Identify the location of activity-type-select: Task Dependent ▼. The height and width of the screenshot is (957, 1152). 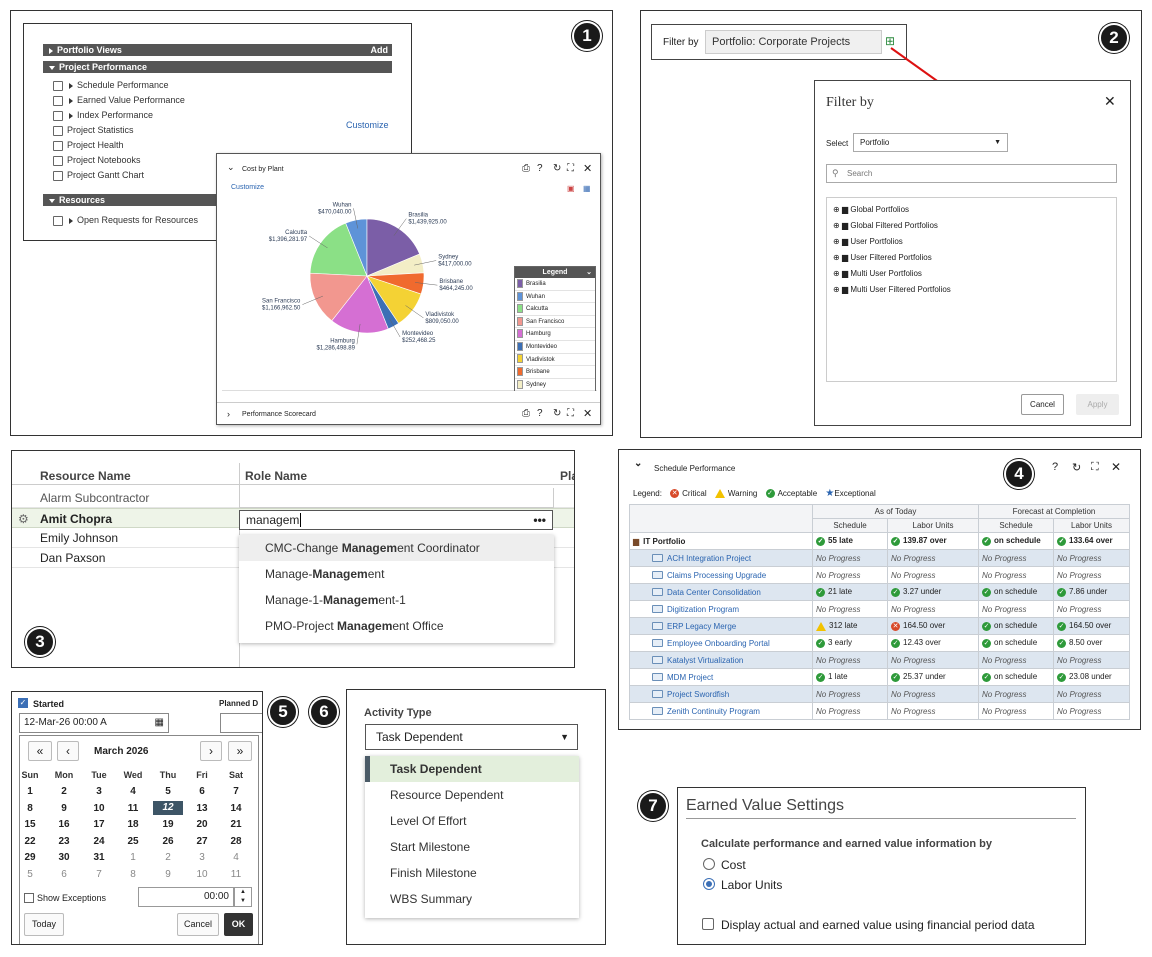
(471, 737).